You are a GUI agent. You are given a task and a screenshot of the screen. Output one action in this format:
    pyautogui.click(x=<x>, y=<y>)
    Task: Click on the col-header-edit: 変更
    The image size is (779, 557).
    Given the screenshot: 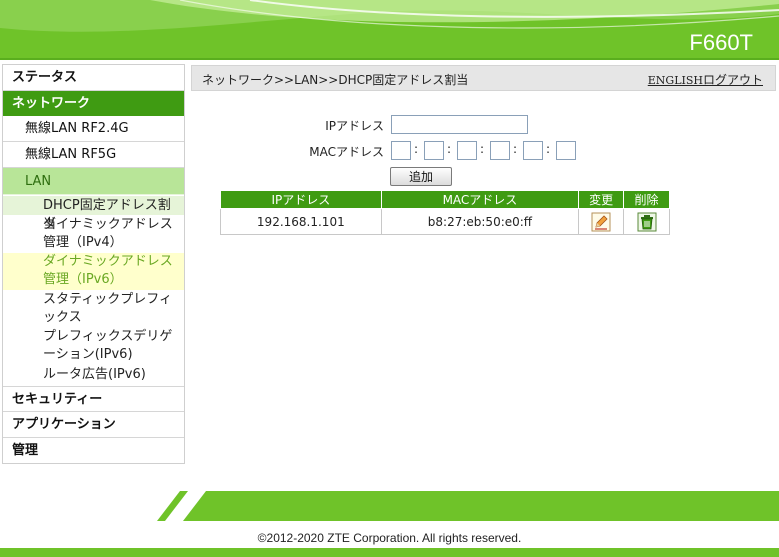 What is the action you would take?
    pyautogui.click(x=601, y=199)
    